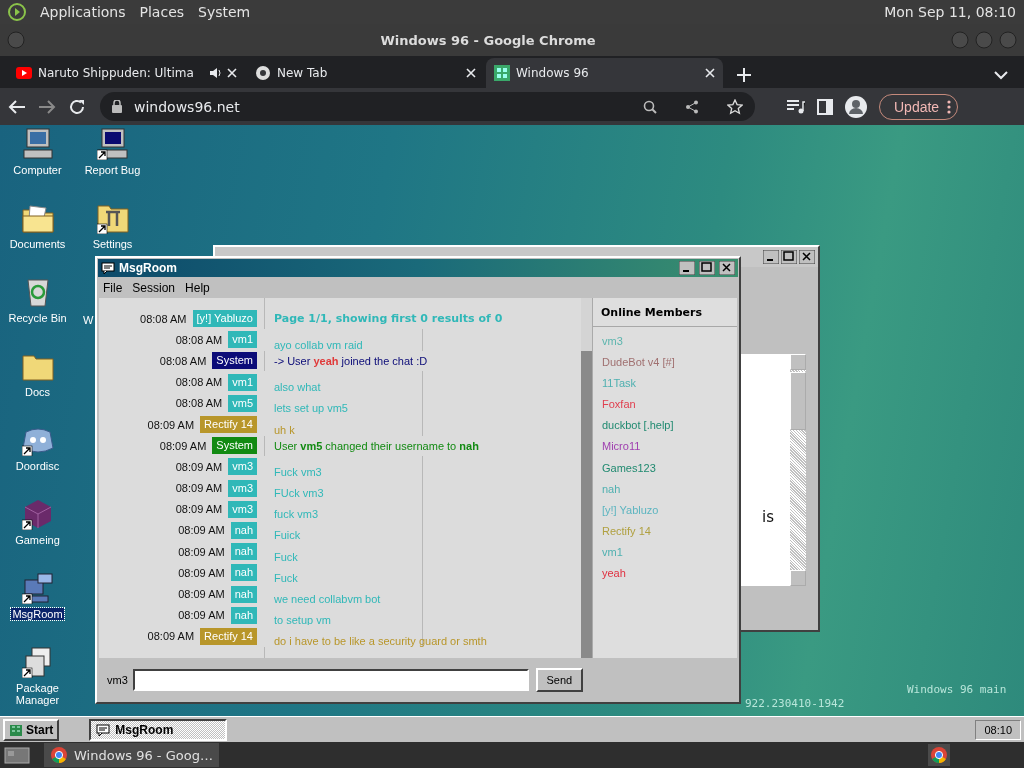 This screenshot has height=768, width=1024. I want to click on avatar-icon, so click(856, 106).